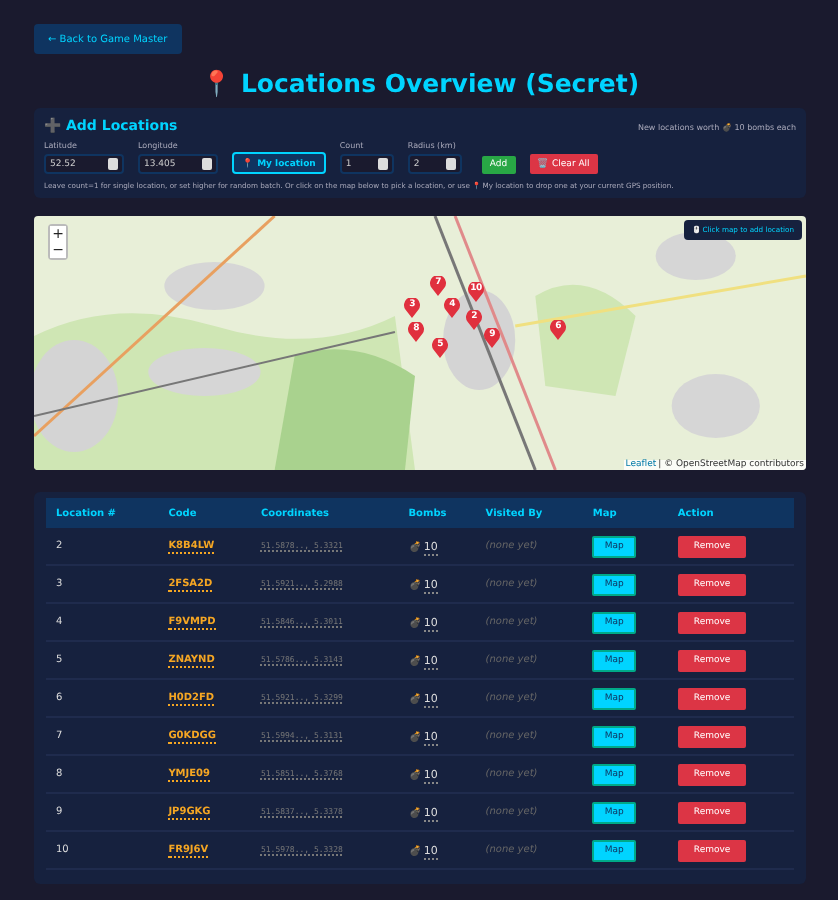 This screenshot has width=838, height=900. What do you see at coordinates (440, 83) in the screenshot?
I see `page-title: Locations Overview (Secret)` at bounding box center [440, 83].